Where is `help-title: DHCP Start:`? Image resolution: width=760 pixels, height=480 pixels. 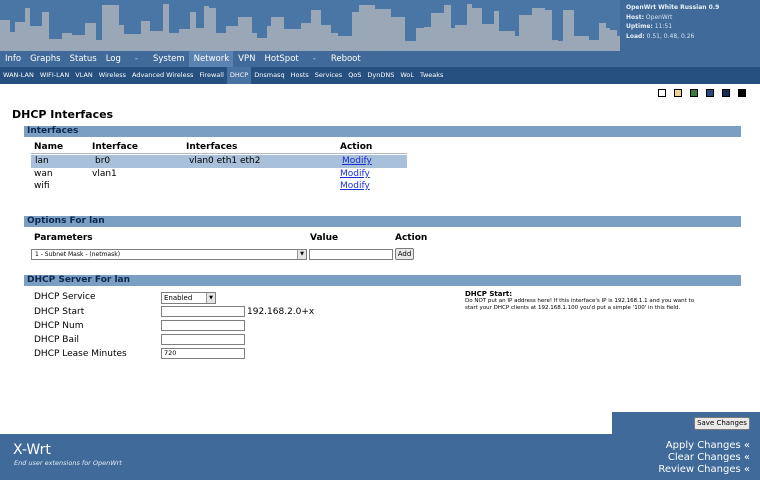
help-title: DHCP Start: is located at coordinates (489, 294).